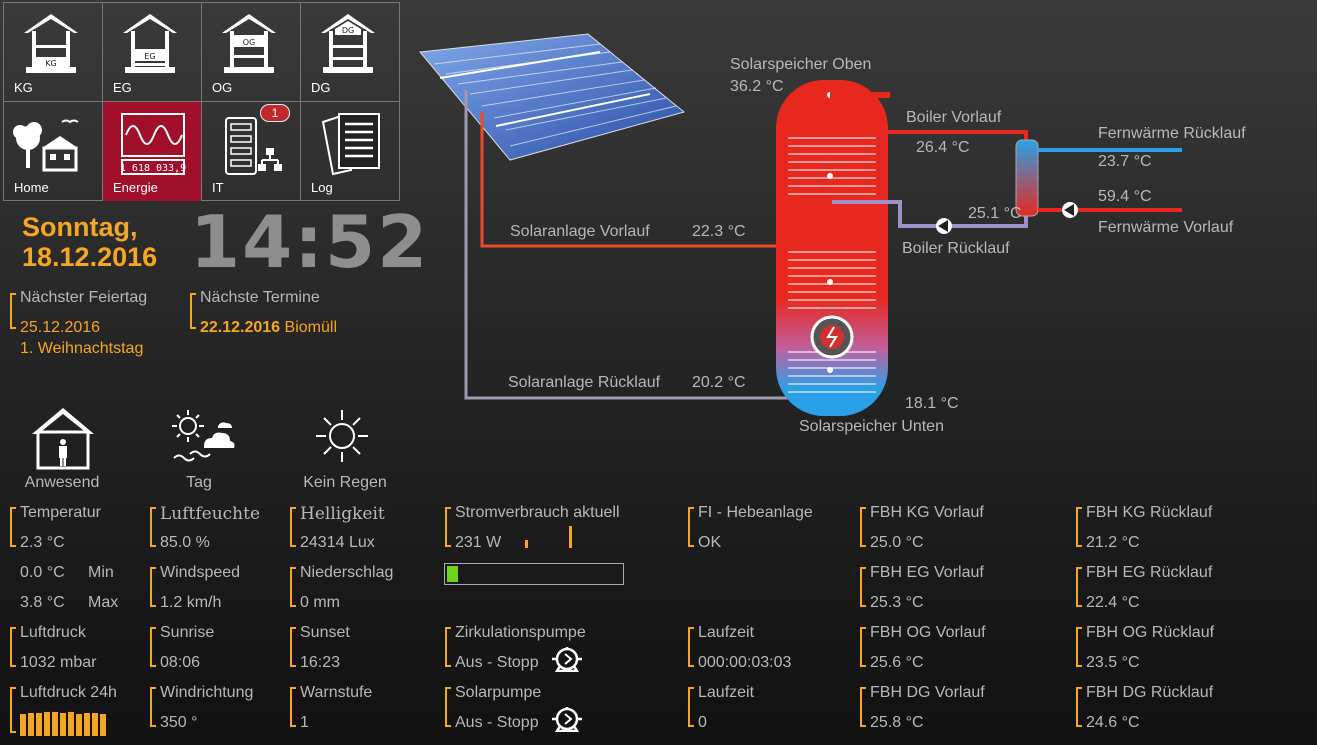  I want to click on pressure24-label: Luftdruck 24h, so click(68, 692).